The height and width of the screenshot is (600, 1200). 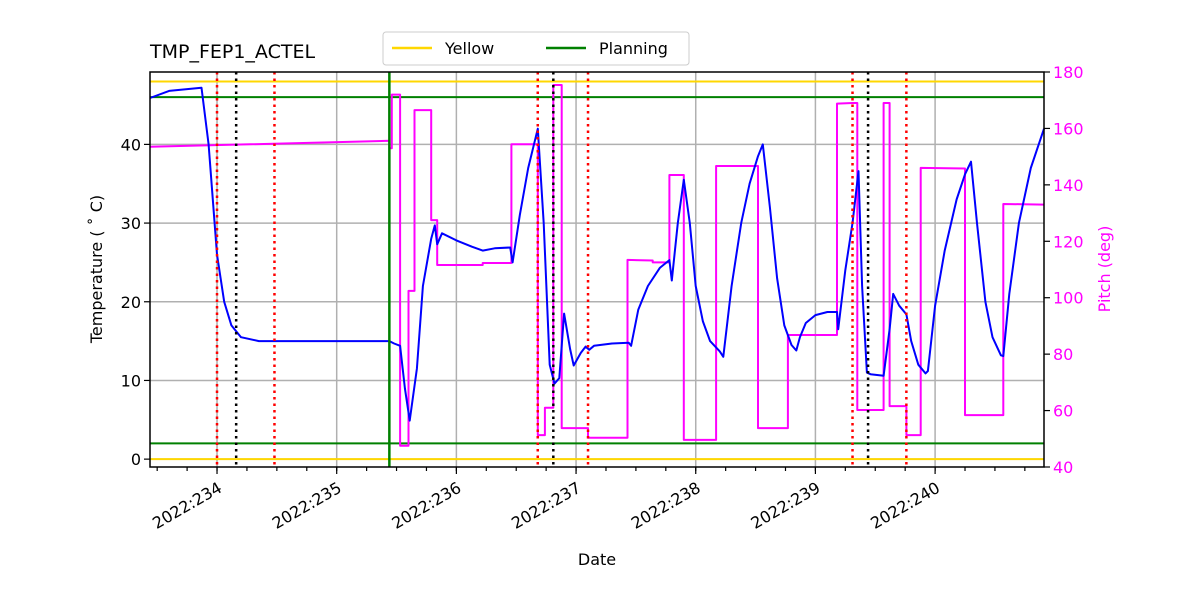 What do you see at coordinates (666, 505) in the screenshot?
I see `x-tick-label: 2022:238` at bounding box center [666, 505].